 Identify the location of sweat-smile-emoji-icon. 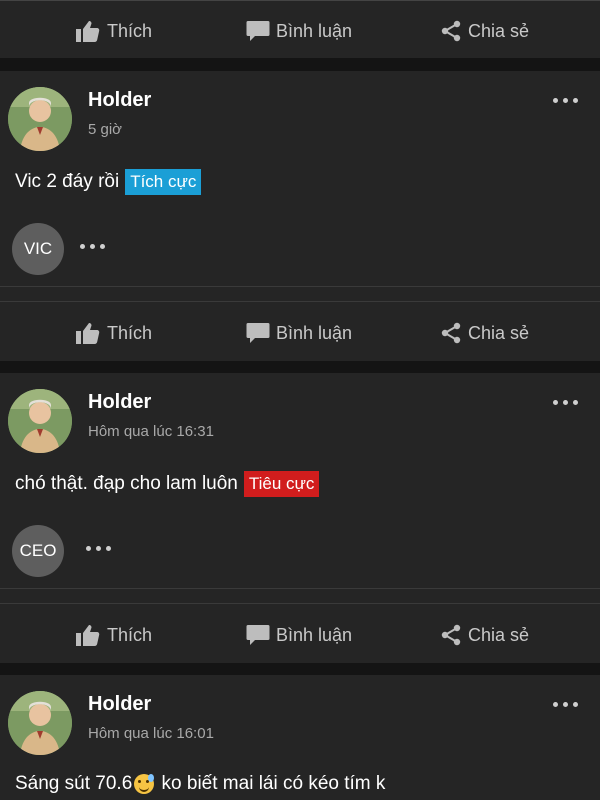
(144, 784).